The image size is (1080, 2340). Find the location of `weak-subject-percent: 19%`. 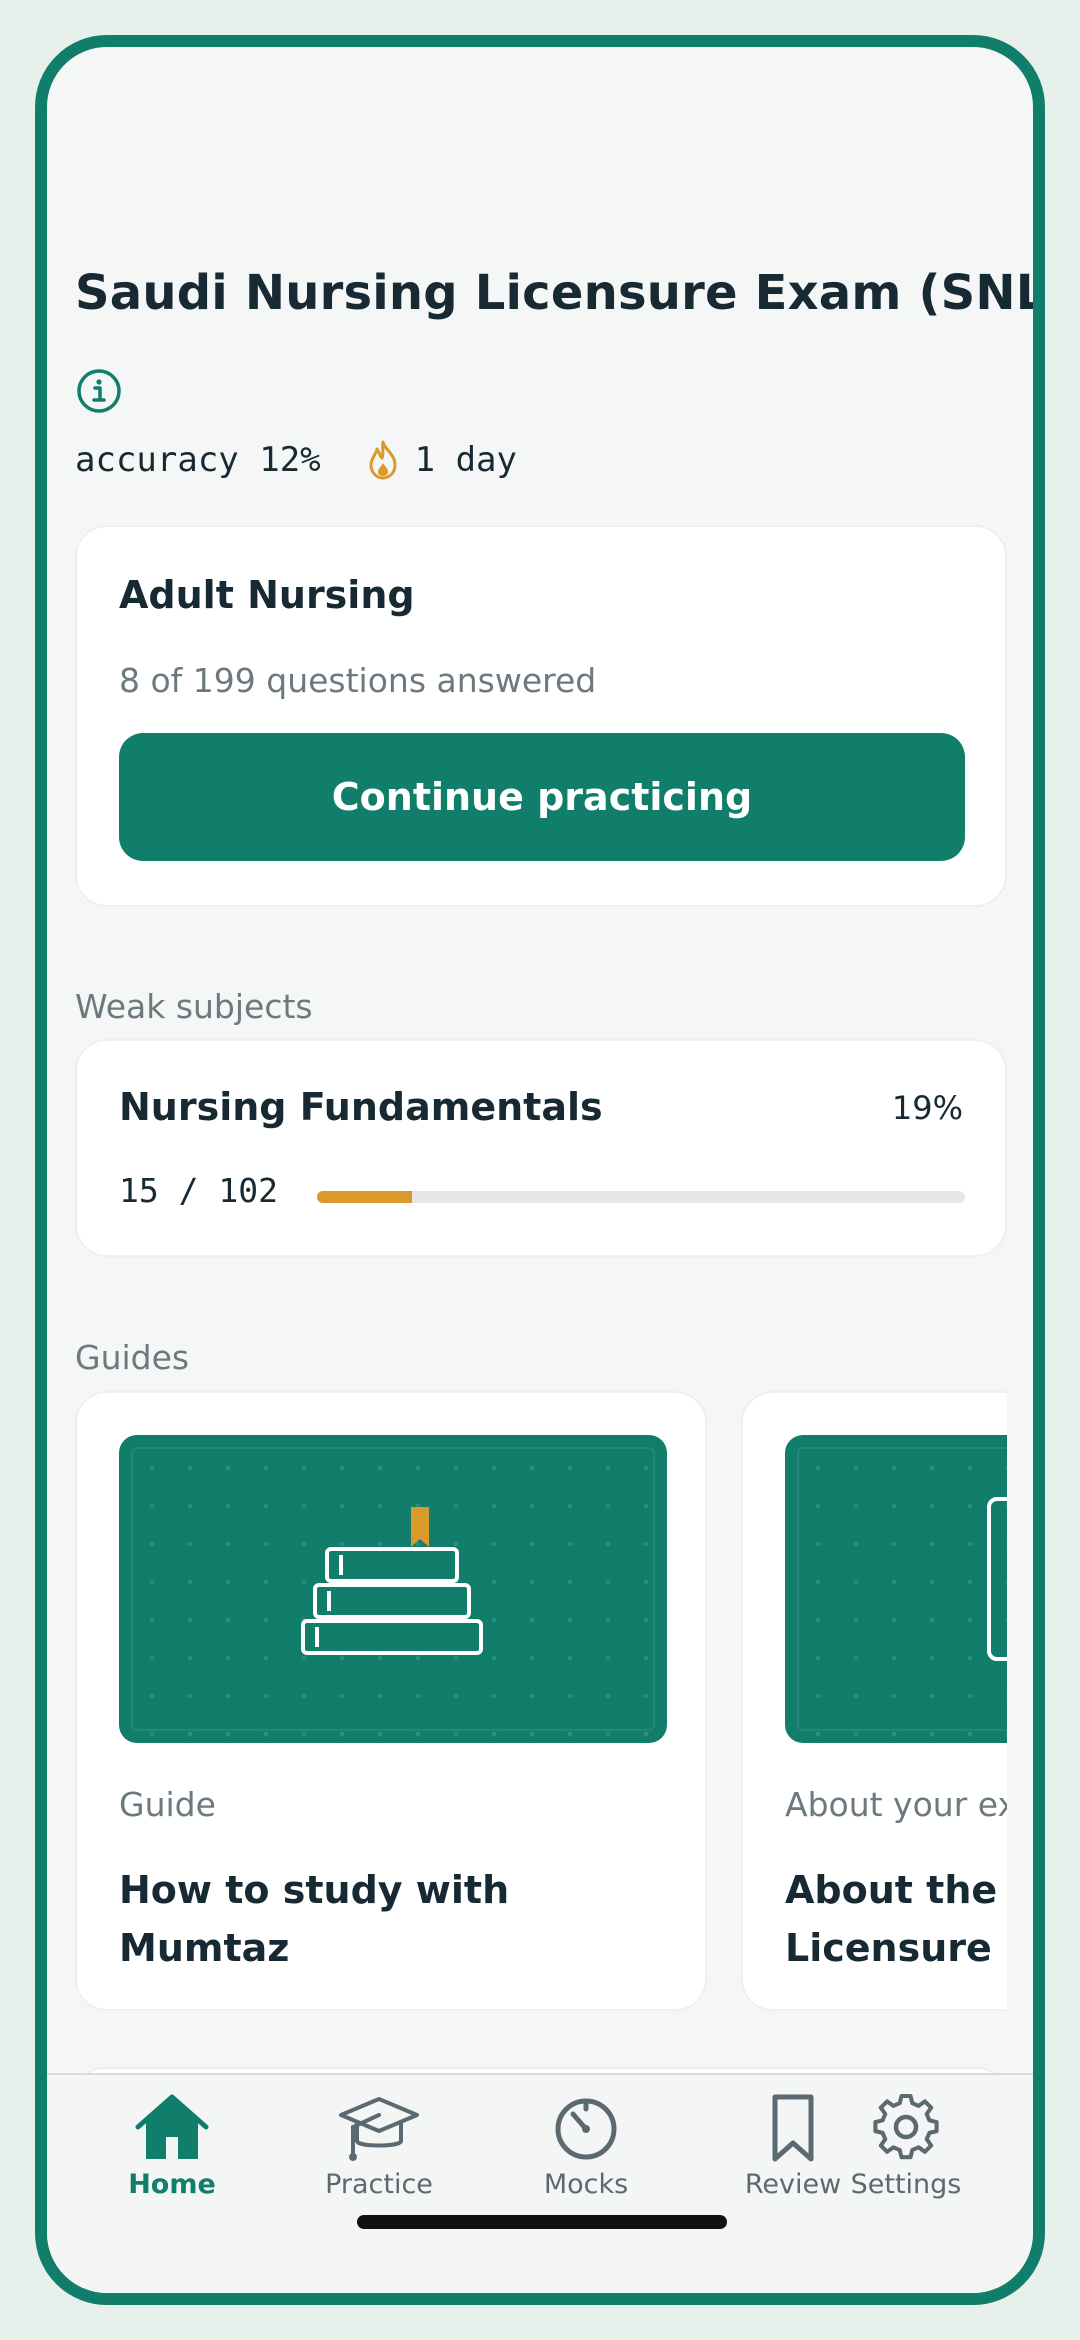

weak-subject-percent: 19% is located at coordinates (927, 1108).